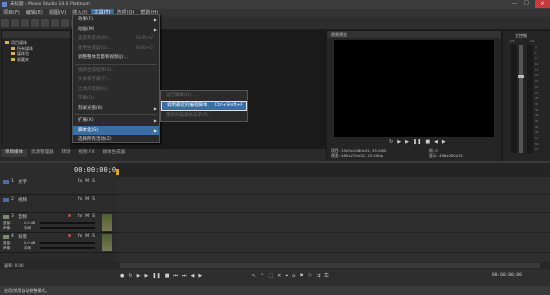 This screenshot has width=550, height=295. What do you see at coordinates (542, 4) in the screenshot?
I see `close-button: ×` at bounding box center [542, 4].